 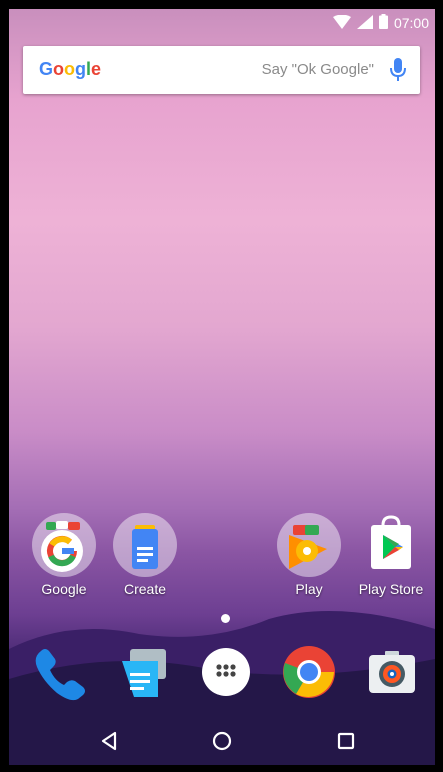 I want to click on microphone-icon, so click(x=398, y=72).